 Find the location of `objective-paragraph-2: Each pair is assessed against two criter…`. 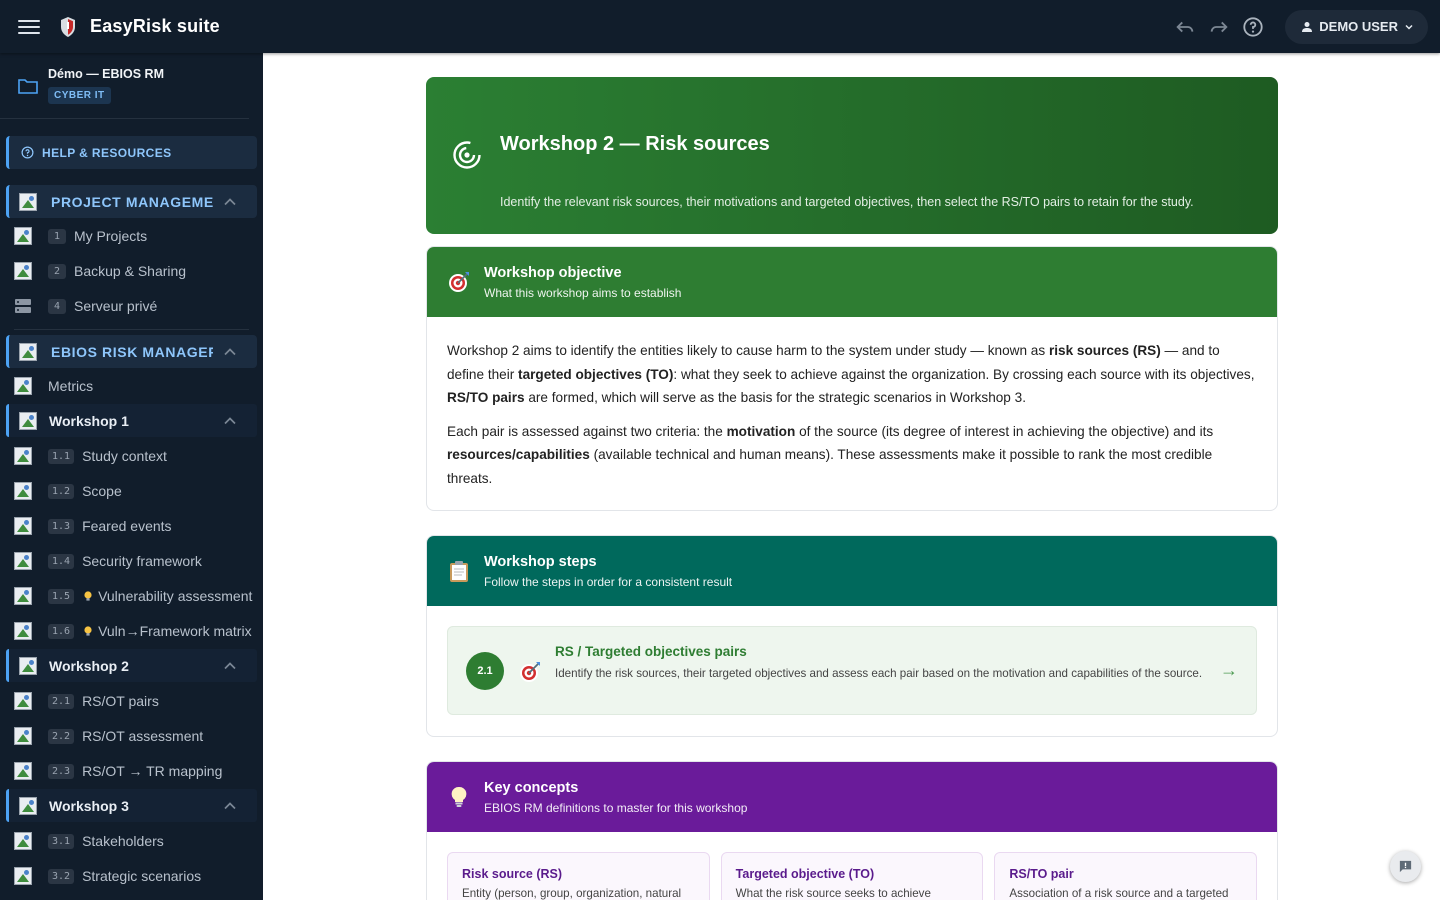

objective-paragraph-2: Each pair is assessed against two criter… is located at coordinates (852, 455).